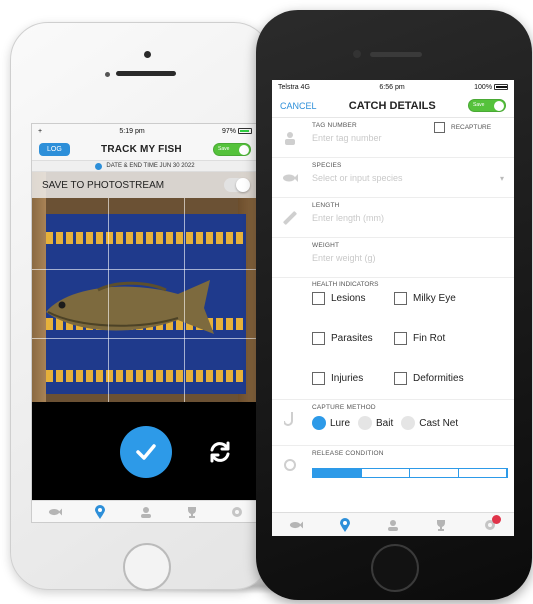 The height and width of the screenshot is (604, 533). What do you see at coordinates (54, 149) in the screenshot?
I see `log-button: LOG` at bounding box center [54, 149].